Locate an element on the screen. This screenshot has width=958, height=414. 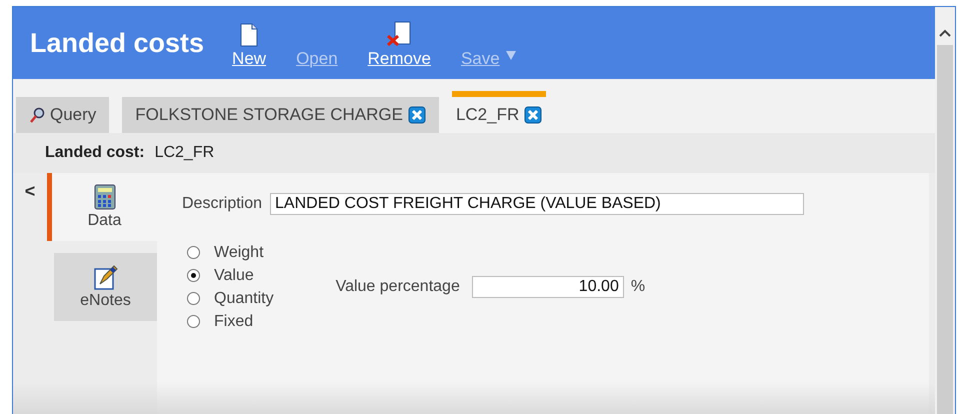
side-tab: Data is located at coordinates (102, 207).